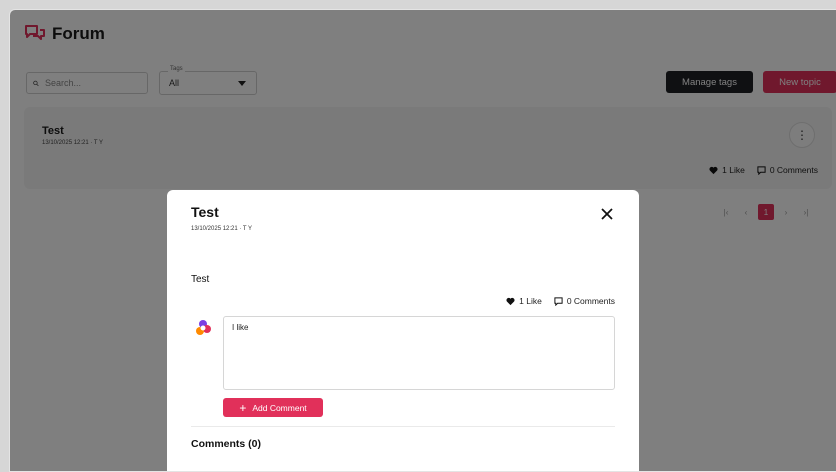  I want to click on divider, so click(403, 426).